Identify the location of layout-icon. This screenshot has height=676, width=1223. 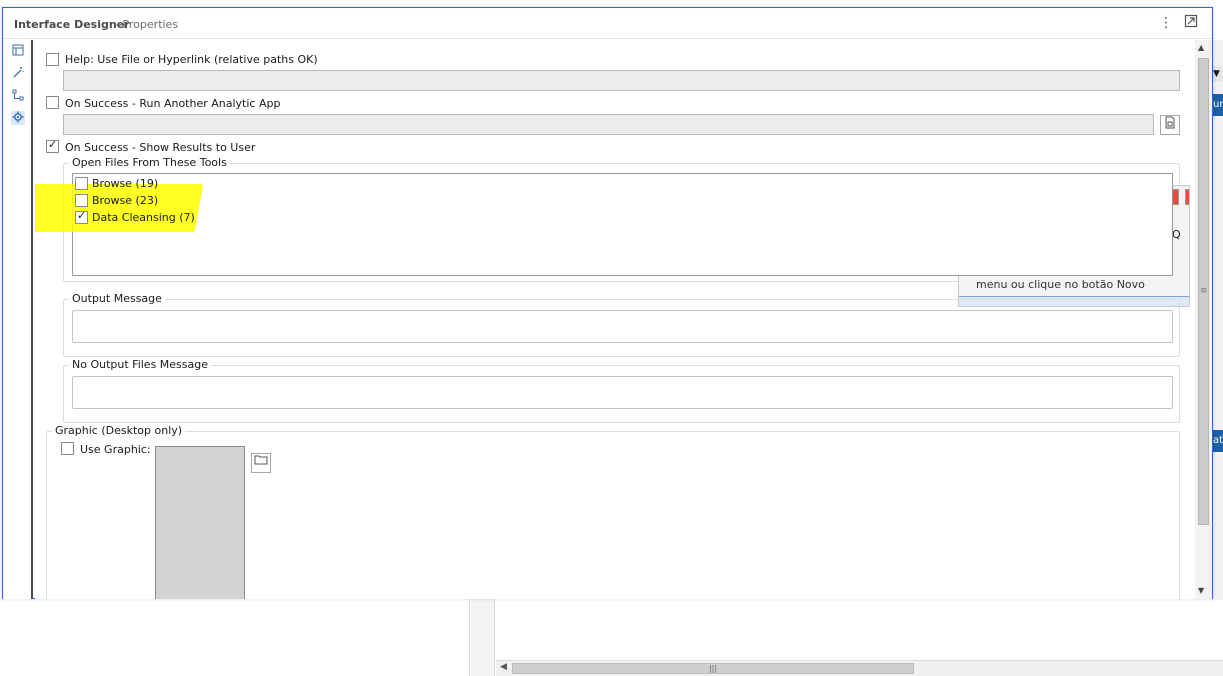
(18, 51).